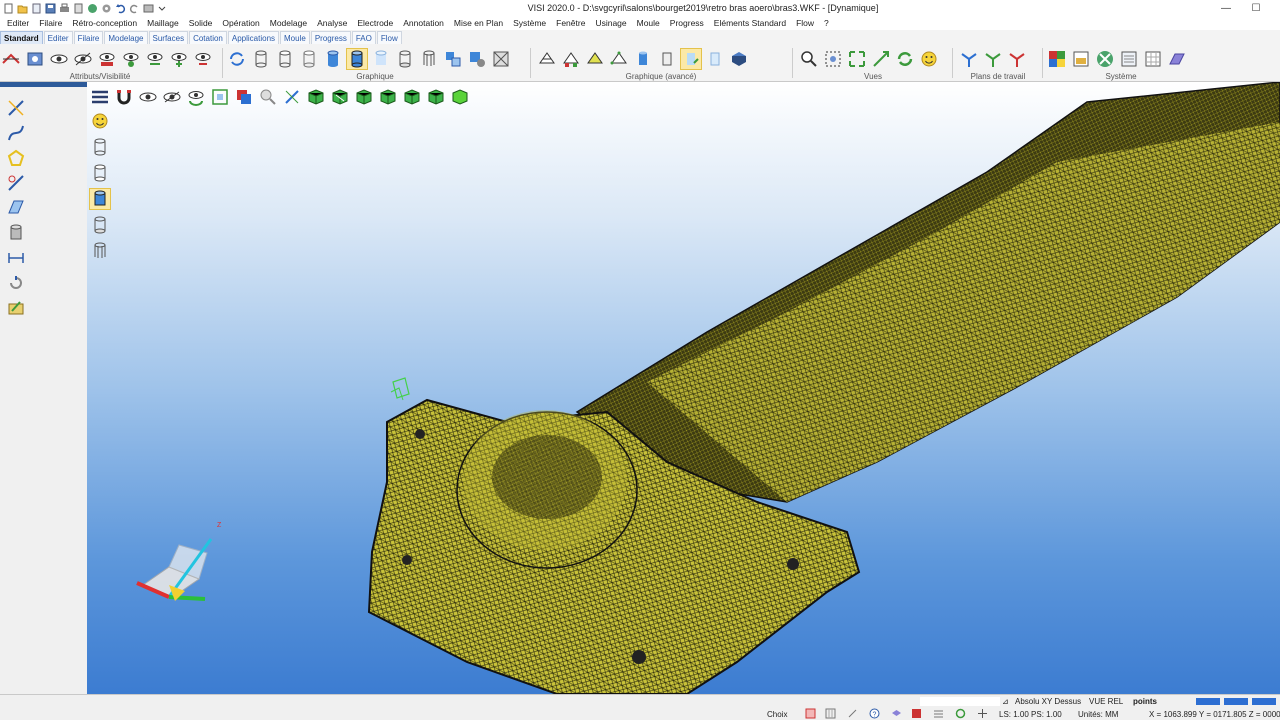  I want to click on selection-filter-icon, so click(810, 713).